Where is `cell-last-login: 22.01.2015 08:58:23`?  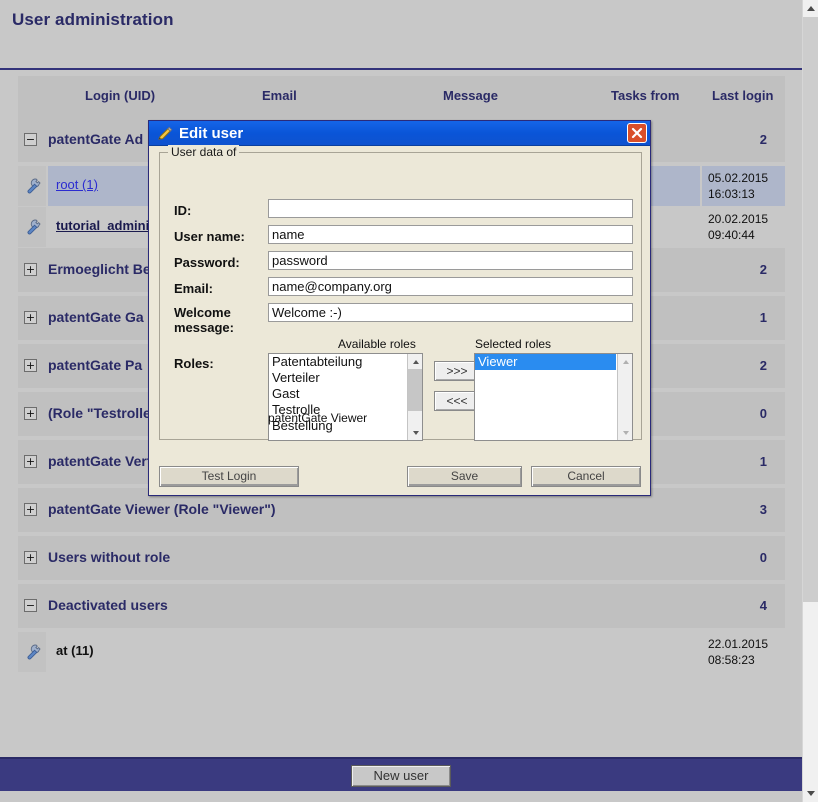 cell-last-login: 22.01.2015 08:58:23 is located at coordinates (743, 652).